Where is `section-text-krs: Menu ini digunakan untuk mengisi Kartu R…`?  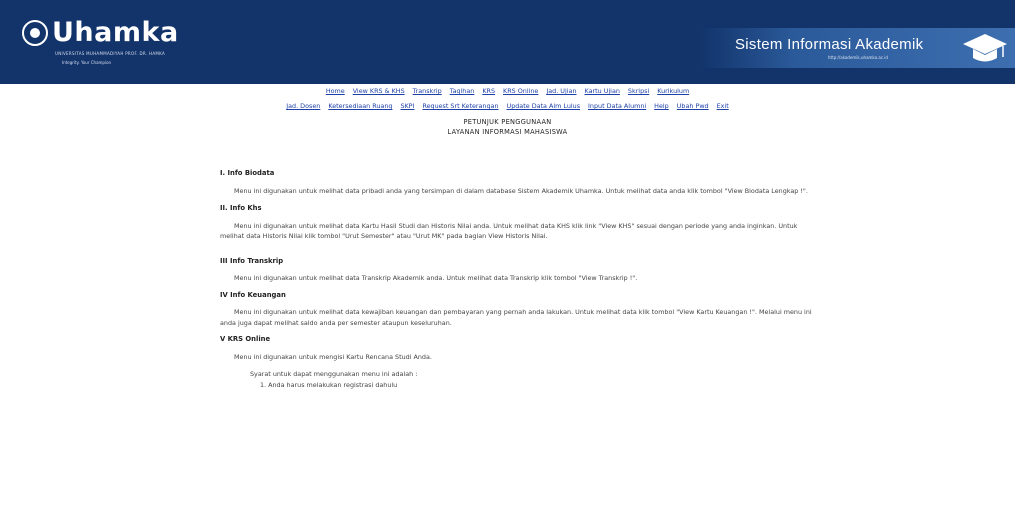 section-text-krs: Menu ini digunakan untuk mengisi Kartu R… is located at coordinates (333, 356).